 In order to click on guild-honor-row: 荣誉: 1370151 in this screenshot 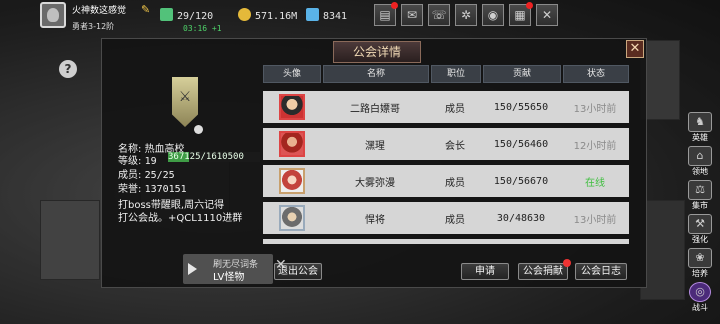, I will do `click(152, 187)`.